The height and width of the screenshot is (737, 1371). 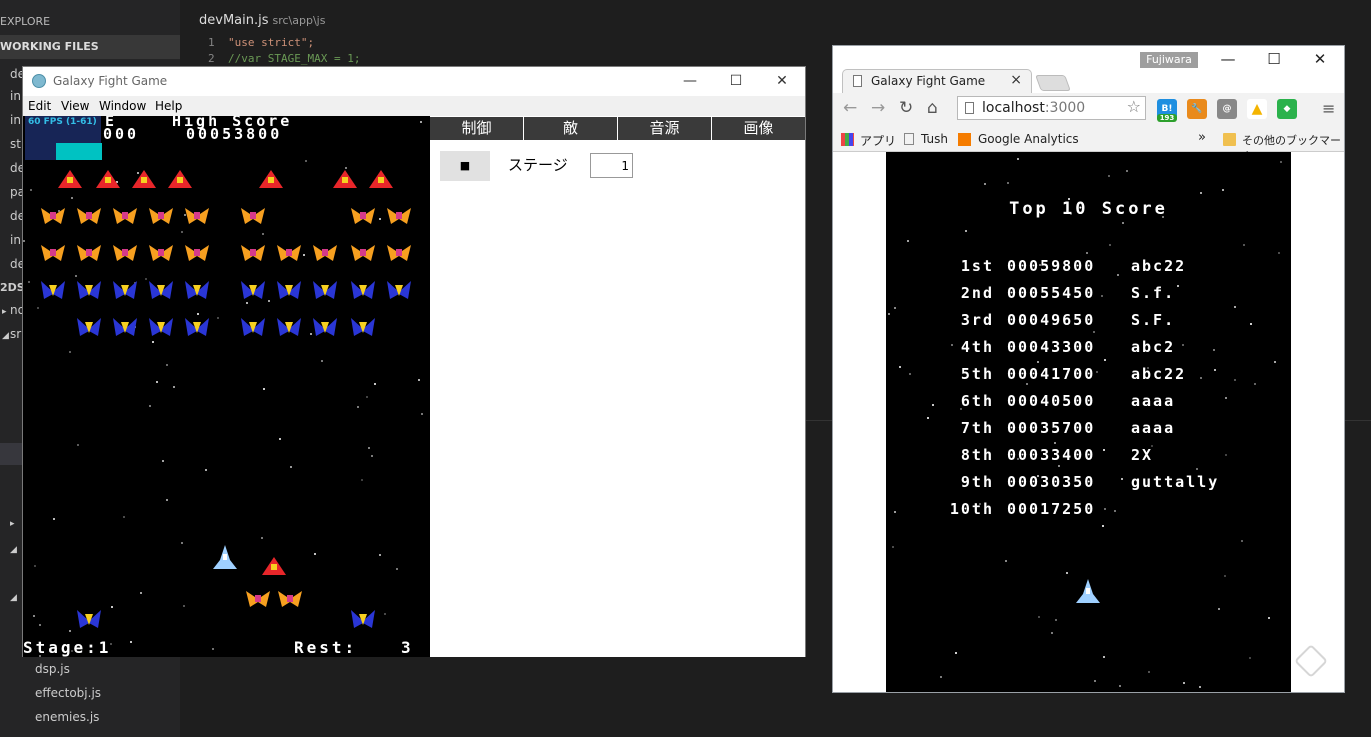 I want to click on tab-image: 画像, so click(x=758, y=128).